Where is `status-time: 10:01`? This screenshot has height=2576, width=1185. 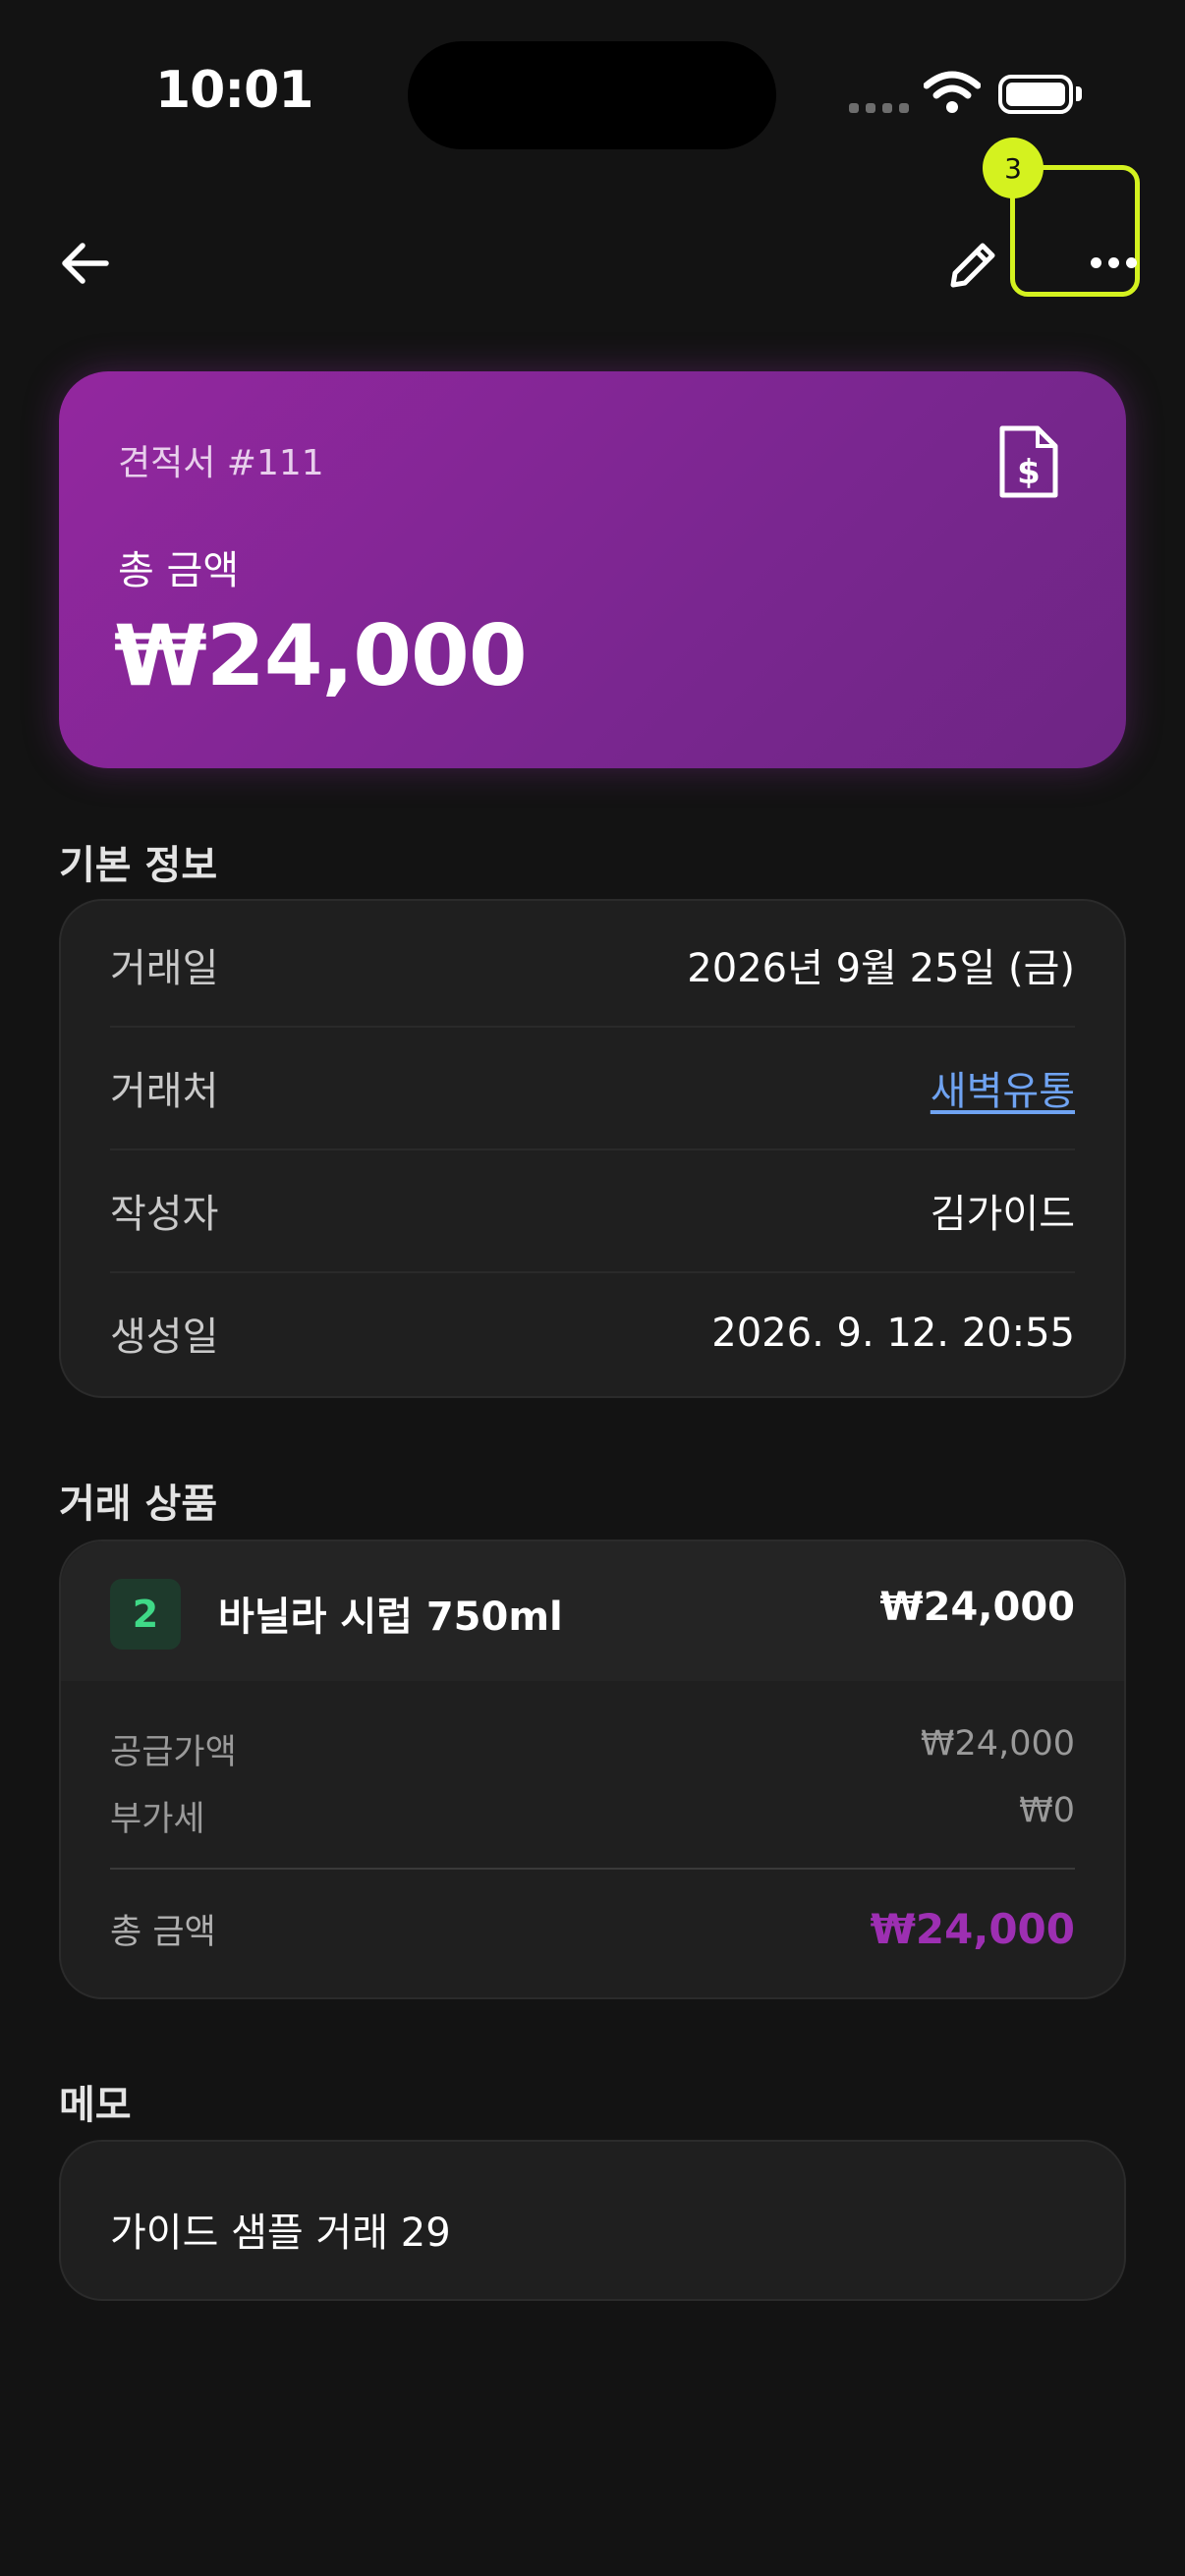 status-time: 10:01 is located at coordinates (235, 90).